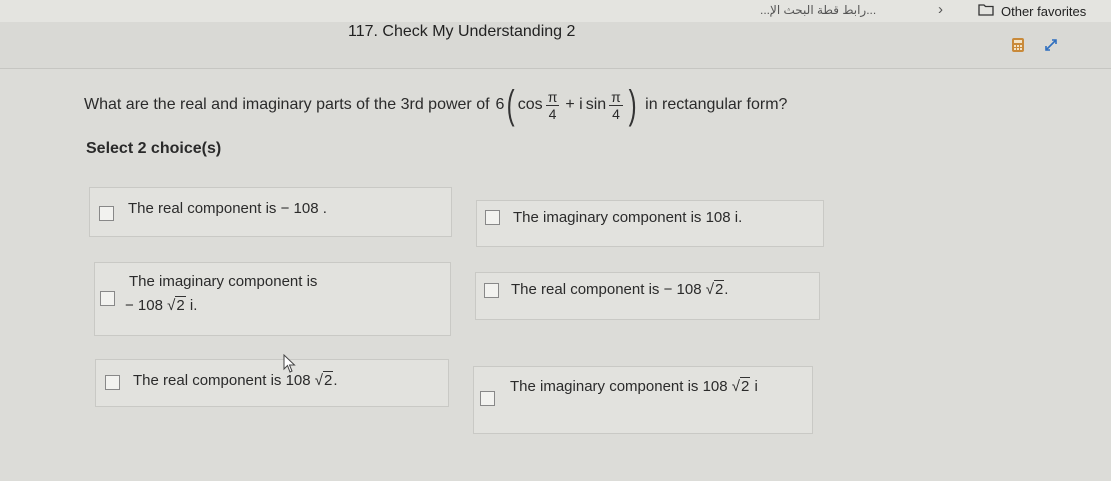 The width and height of the screenshot is (1111, 481). I want to click on other-favorites-link: Other favorites, so click(1043, 11).